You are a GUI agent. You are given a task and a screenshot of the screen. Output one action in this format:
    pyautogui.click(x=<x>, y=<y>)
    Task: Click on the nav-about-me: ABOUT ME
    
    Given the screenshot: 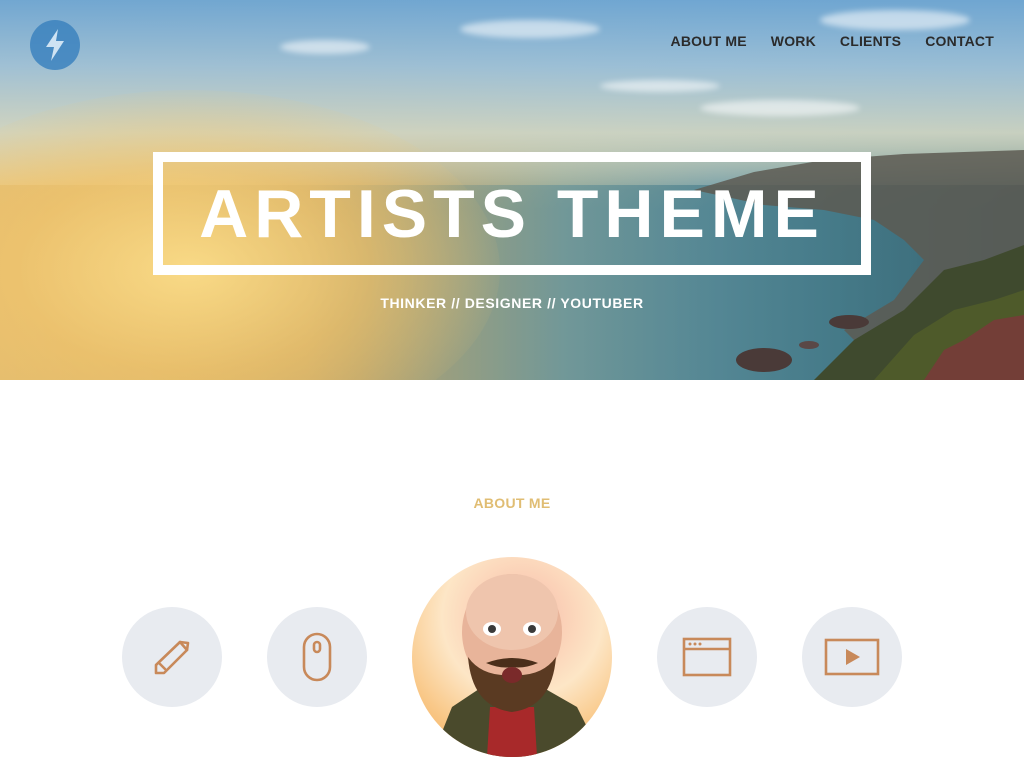 What is the action you would take?
    pyautogui.click(x=709, y=41)
    